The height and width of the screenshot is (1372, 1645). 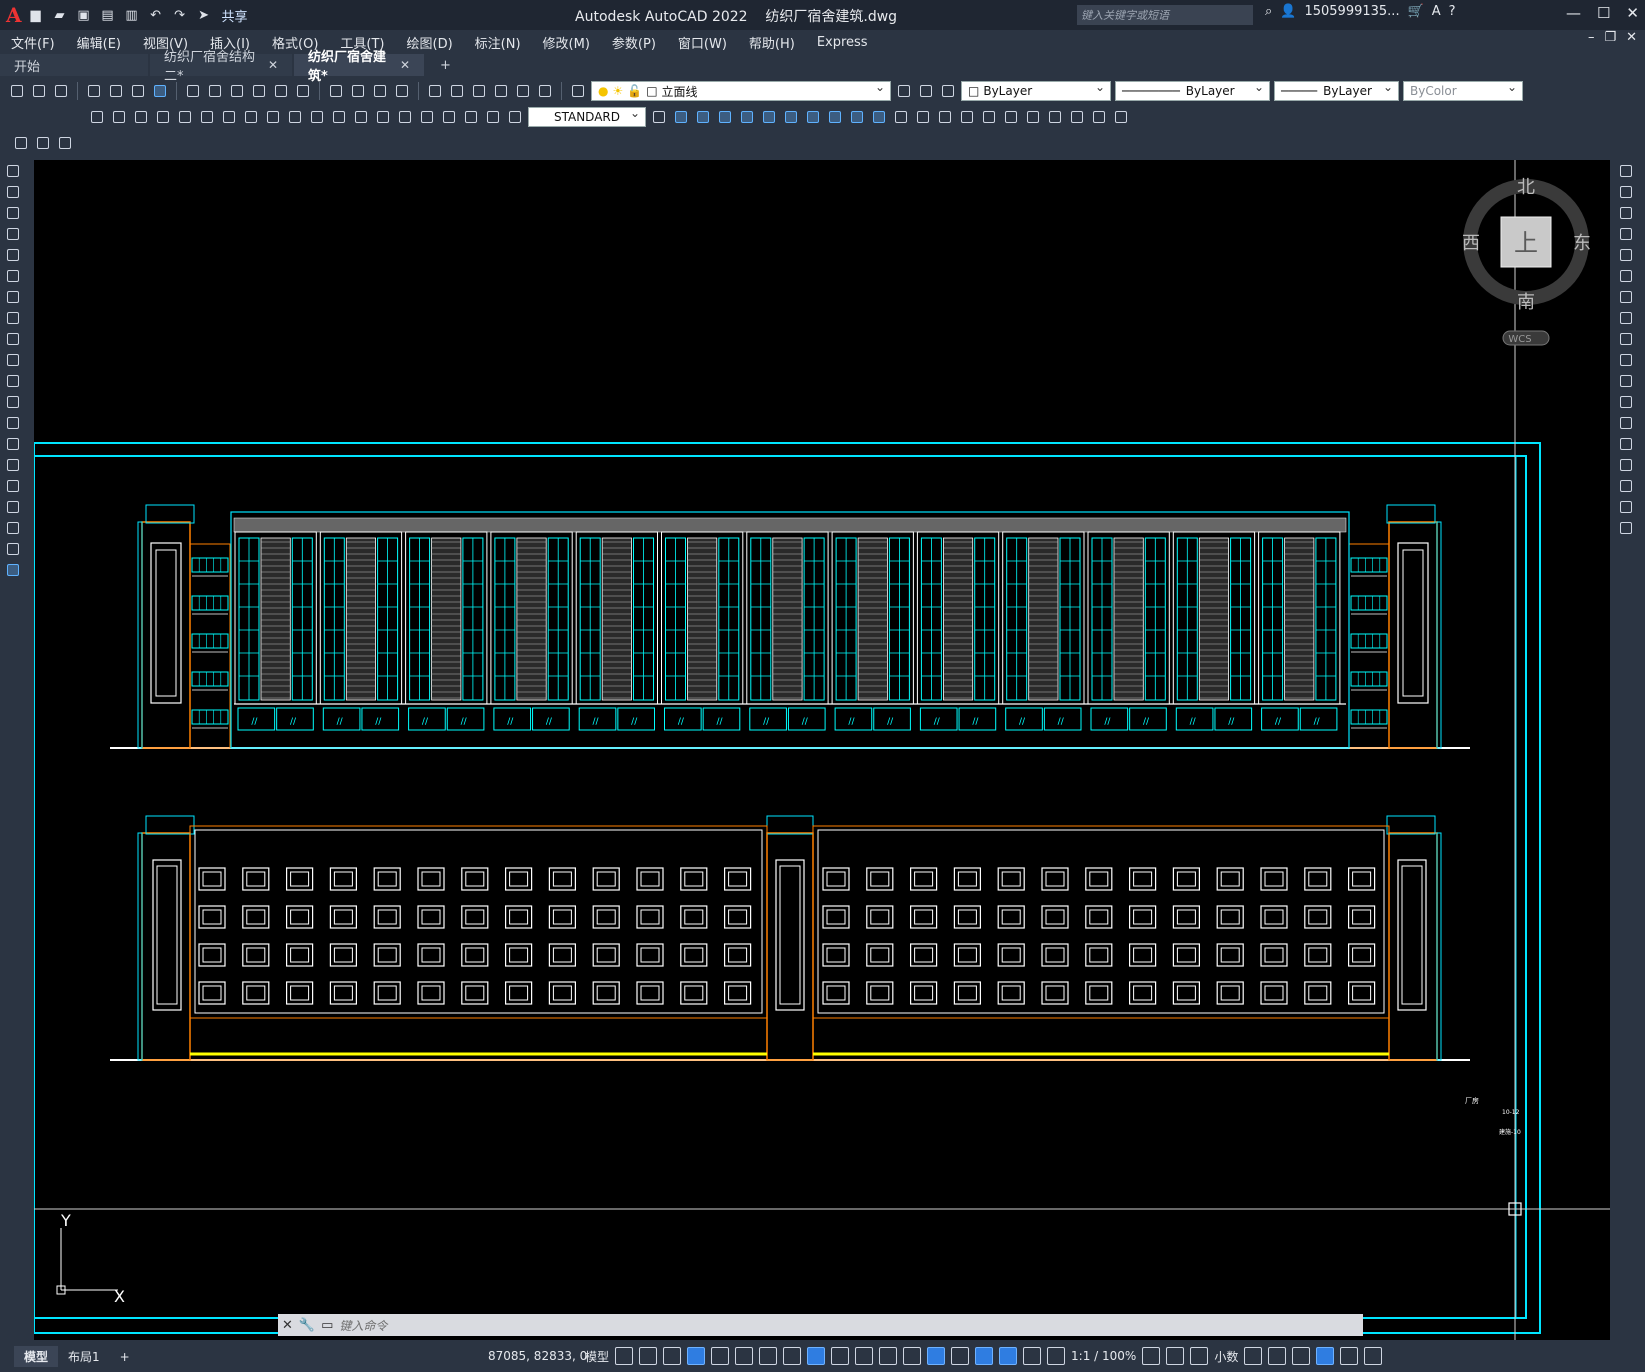 I want to click on view-se-icon, so click(x=835, y=117).